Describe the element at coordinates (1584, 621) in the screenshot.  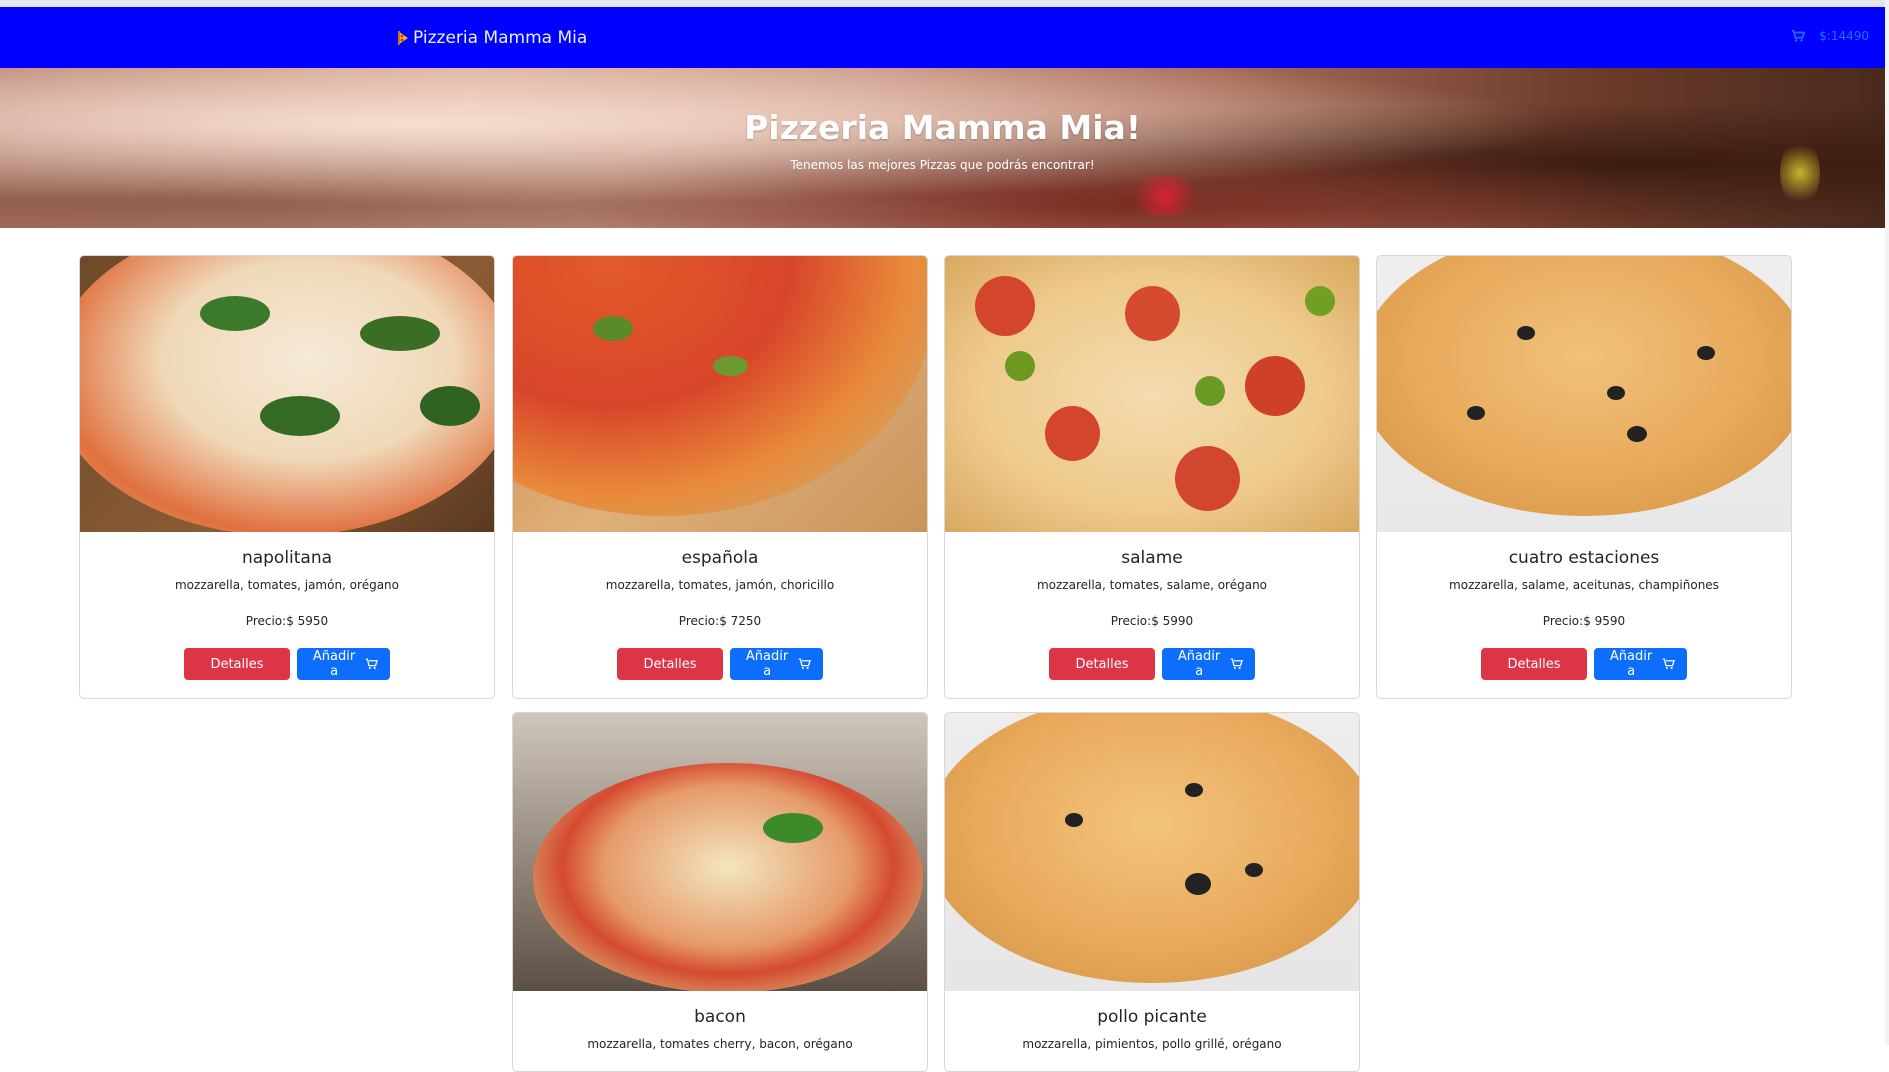
I see `pizza-price: Precio:$ 9590` at that location.